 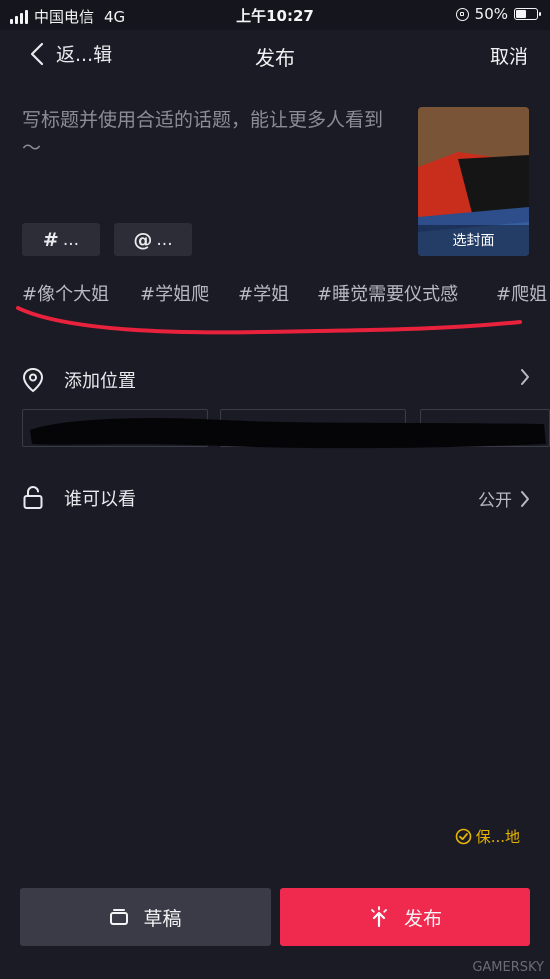 I want to click on battery-icon, so click(x=527, y=14).